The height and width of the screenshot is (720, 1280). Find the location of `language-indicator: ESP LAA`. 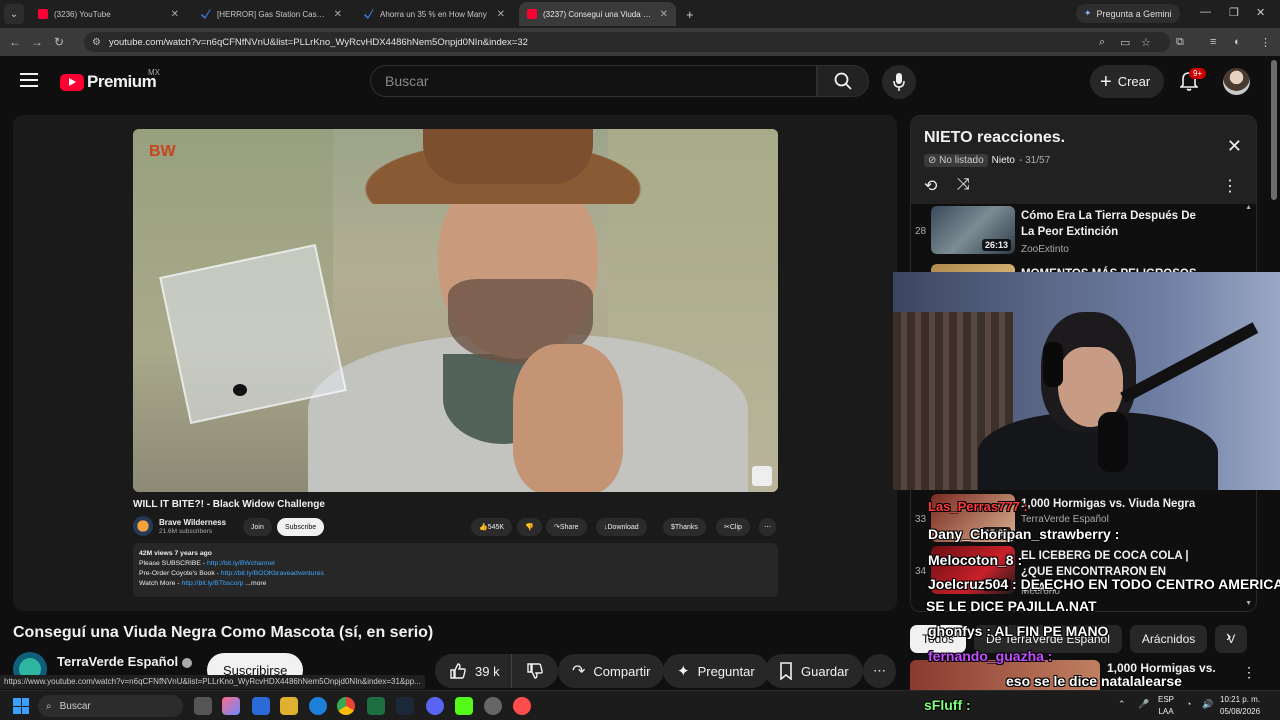

language-indicator: ESP LAA is located at coordinates (1166, 706).